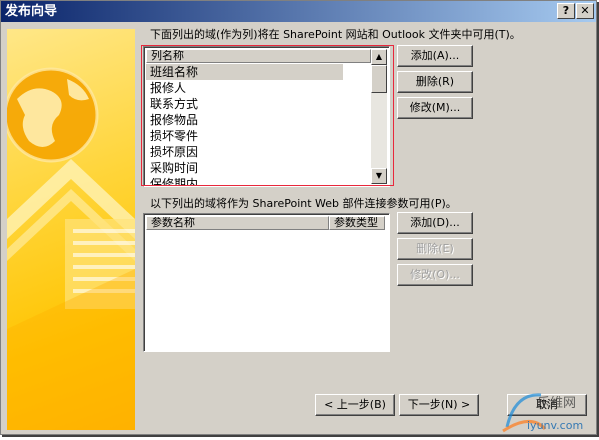 This screenshot has width=599, height=440. Describe the element at coordinates (244, 120) in the screenshot. I see `list-item: 报修物品` at that location.